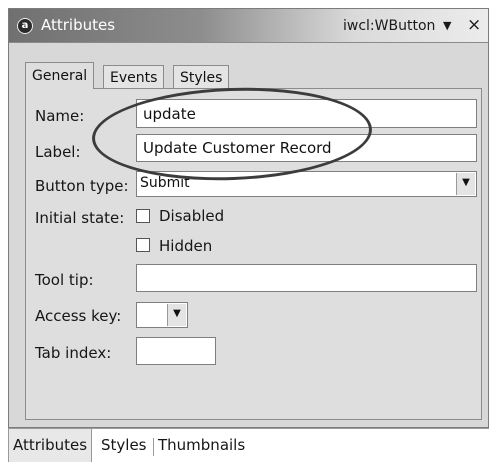 The width and height of the screenshot is (497, 465). I want to click on close-icon: ×, so click(474, 25).